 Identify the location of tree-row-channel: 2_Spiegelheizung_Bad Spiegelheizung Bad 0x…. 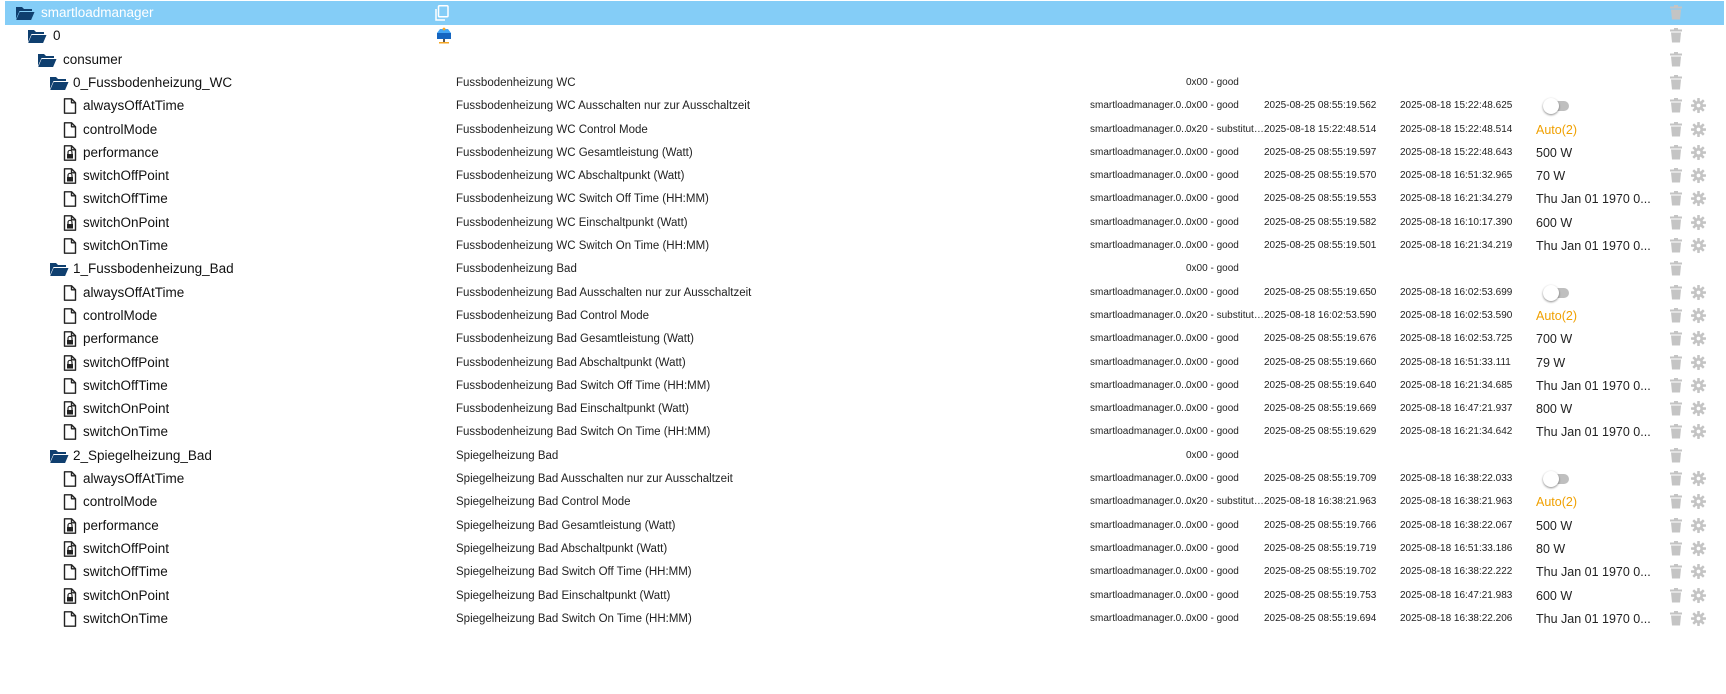
(864, 456).